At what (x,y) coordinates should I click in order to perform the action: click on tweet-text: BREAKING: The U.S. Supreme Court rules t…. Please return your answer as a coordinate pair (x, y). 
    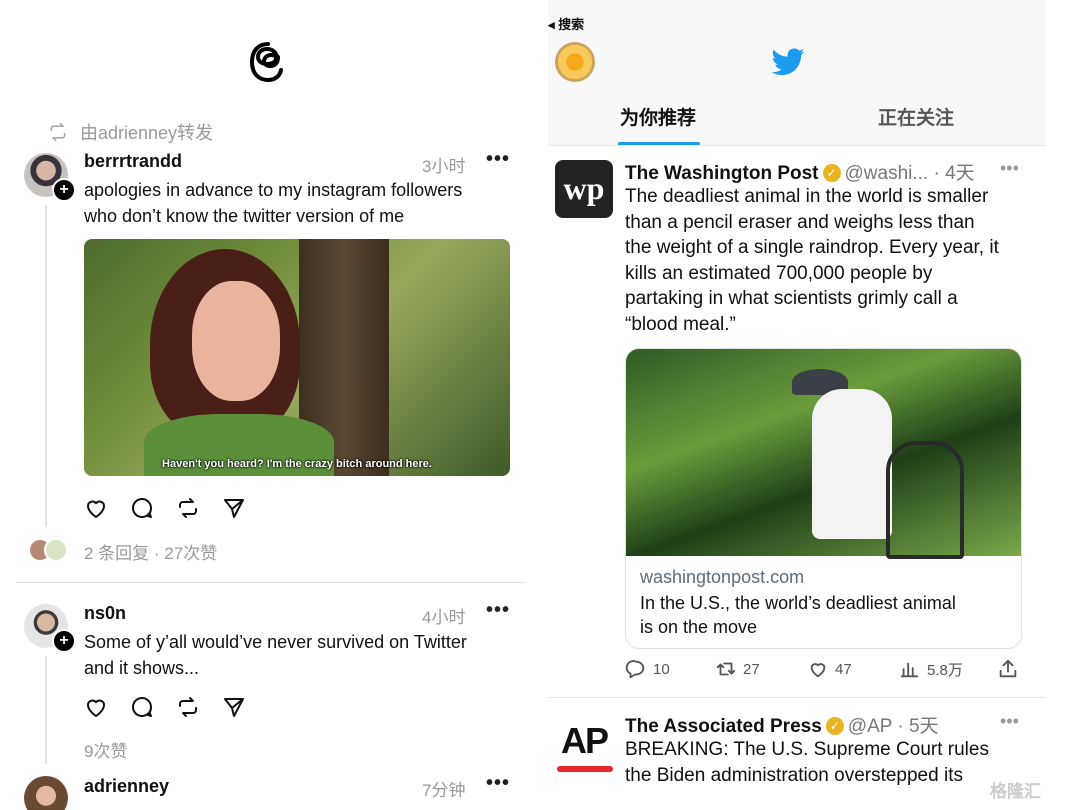
    Looking at the image, I should click on (807, 762).